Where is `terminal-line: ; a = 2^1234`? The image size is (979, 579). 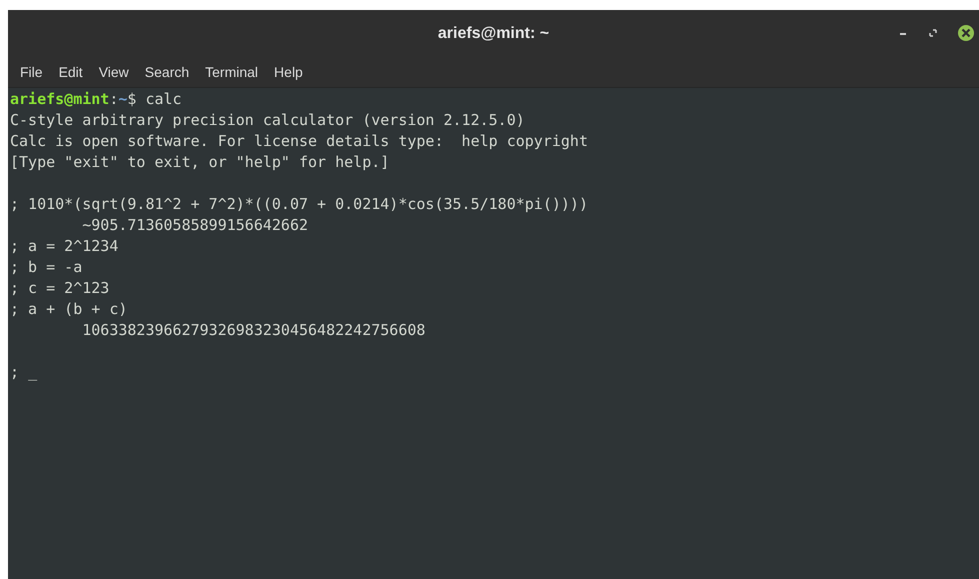 terminal-line: ; a = 2^1234 is located at coordinates (64, 246).